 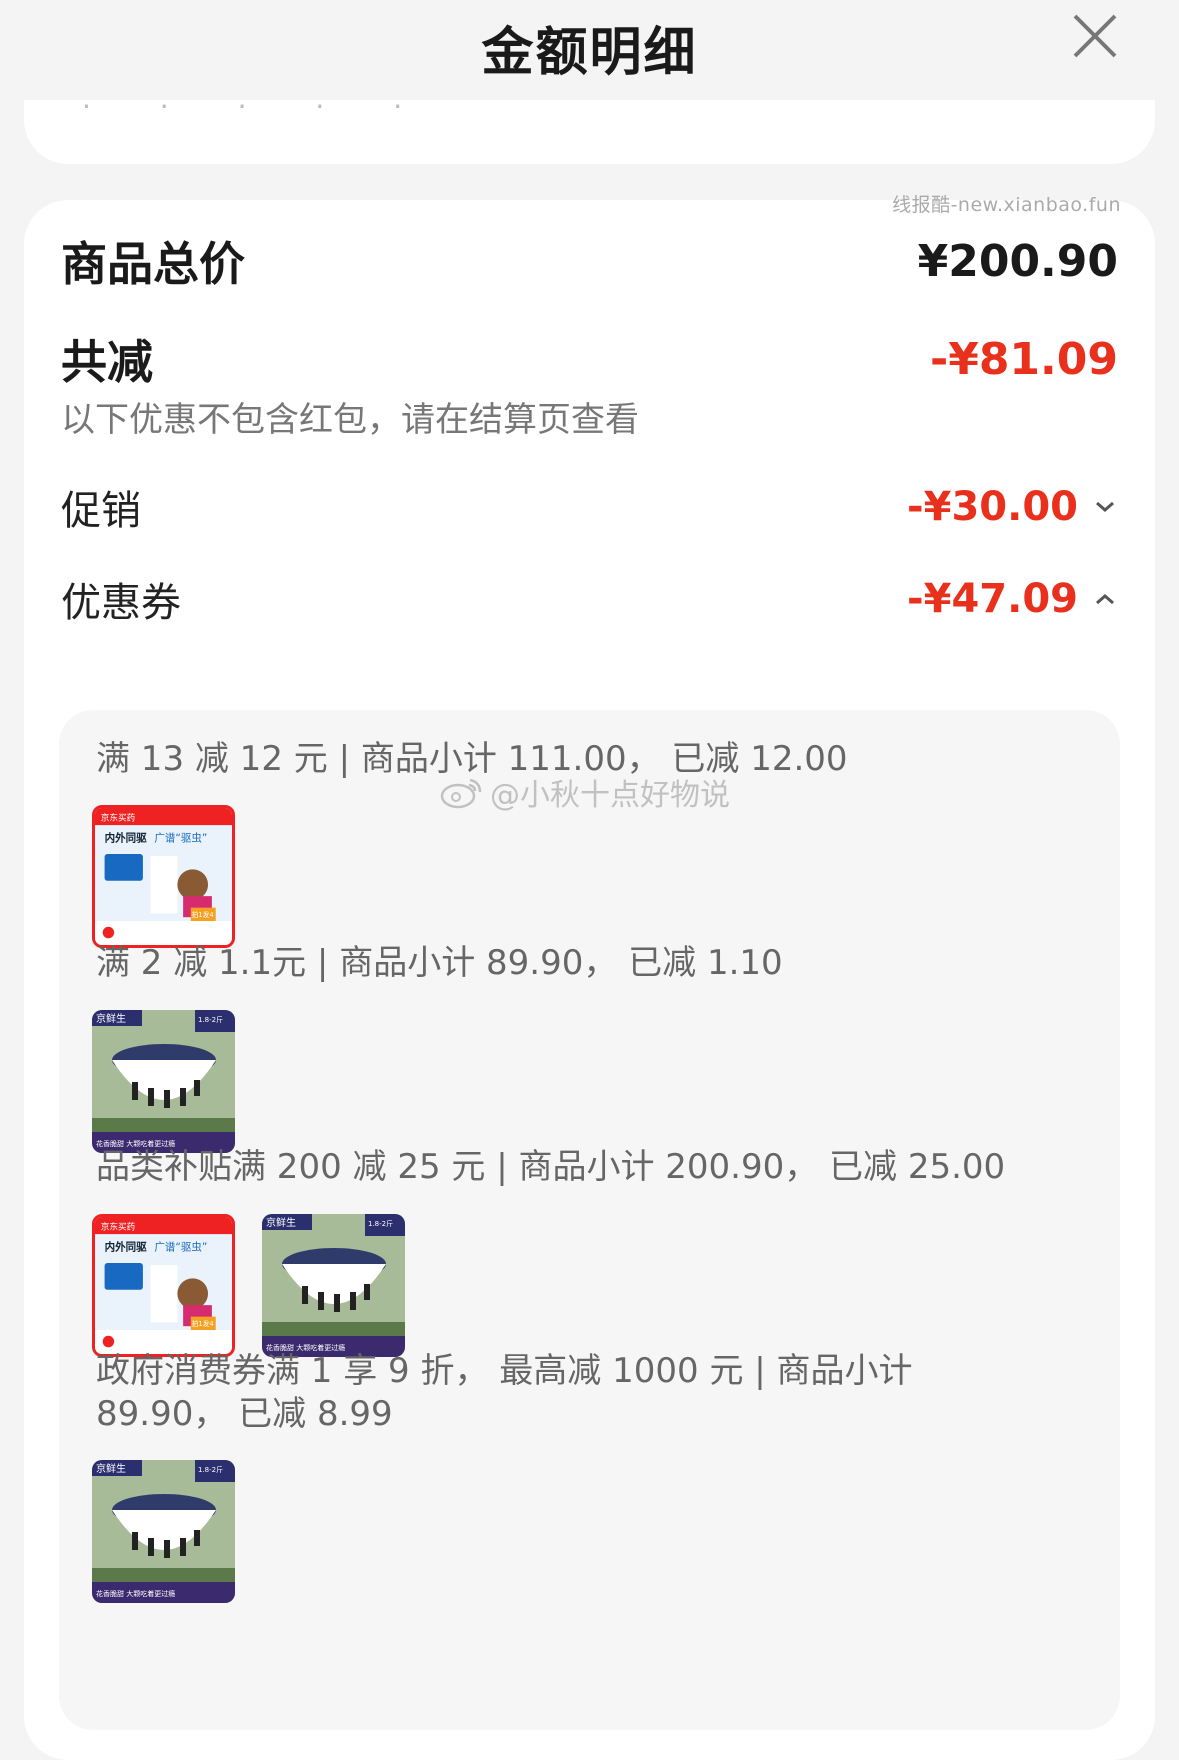 I want to click on close-button, so click(x=1095, y=36).